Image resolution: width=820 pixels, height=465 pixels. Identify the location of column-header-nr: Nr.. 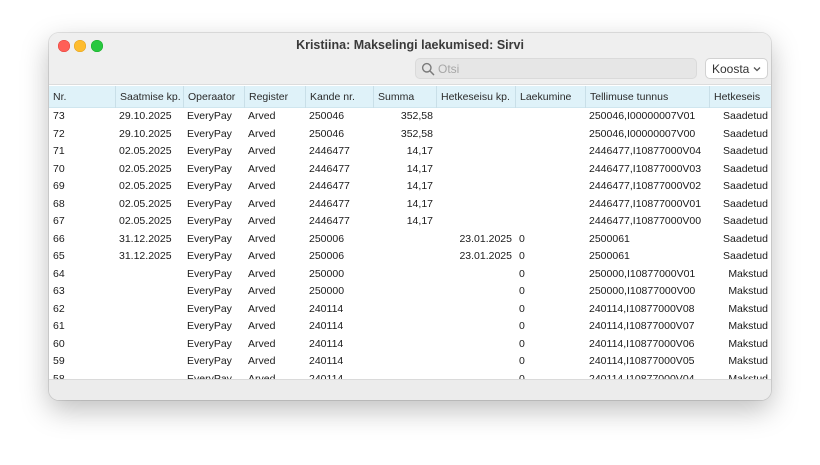
(82, 97).